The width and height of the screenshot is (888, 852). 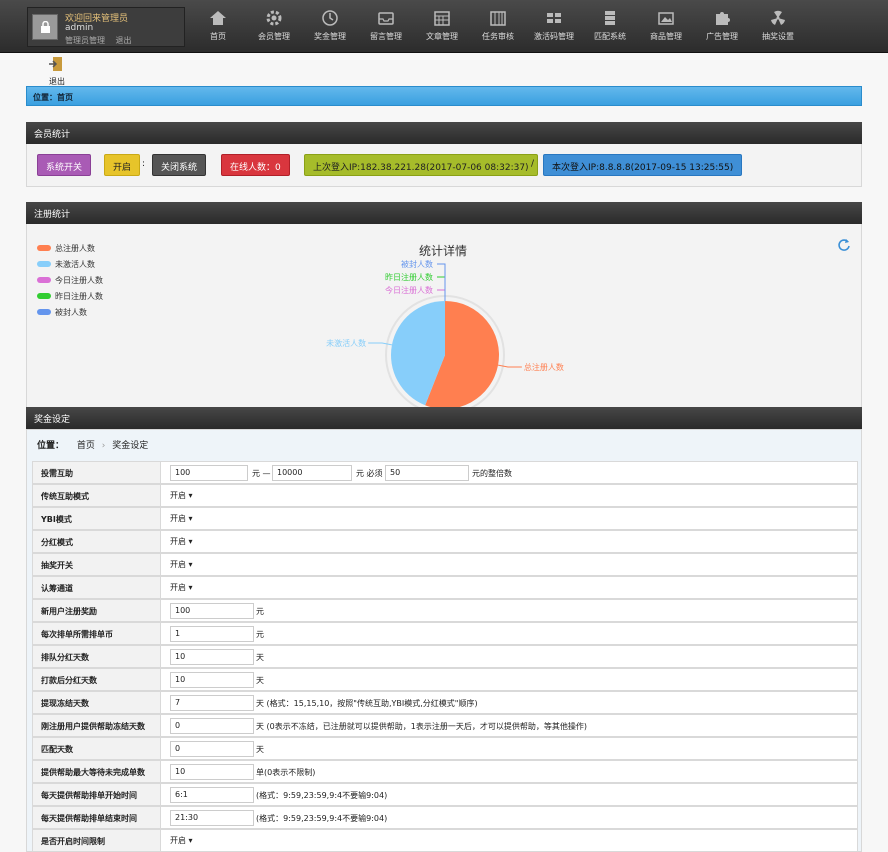 What do you see at coordinates (97, 748) in the screenshot?
I see `setting-label: 匹配天数` at bounding box center [97, 748].